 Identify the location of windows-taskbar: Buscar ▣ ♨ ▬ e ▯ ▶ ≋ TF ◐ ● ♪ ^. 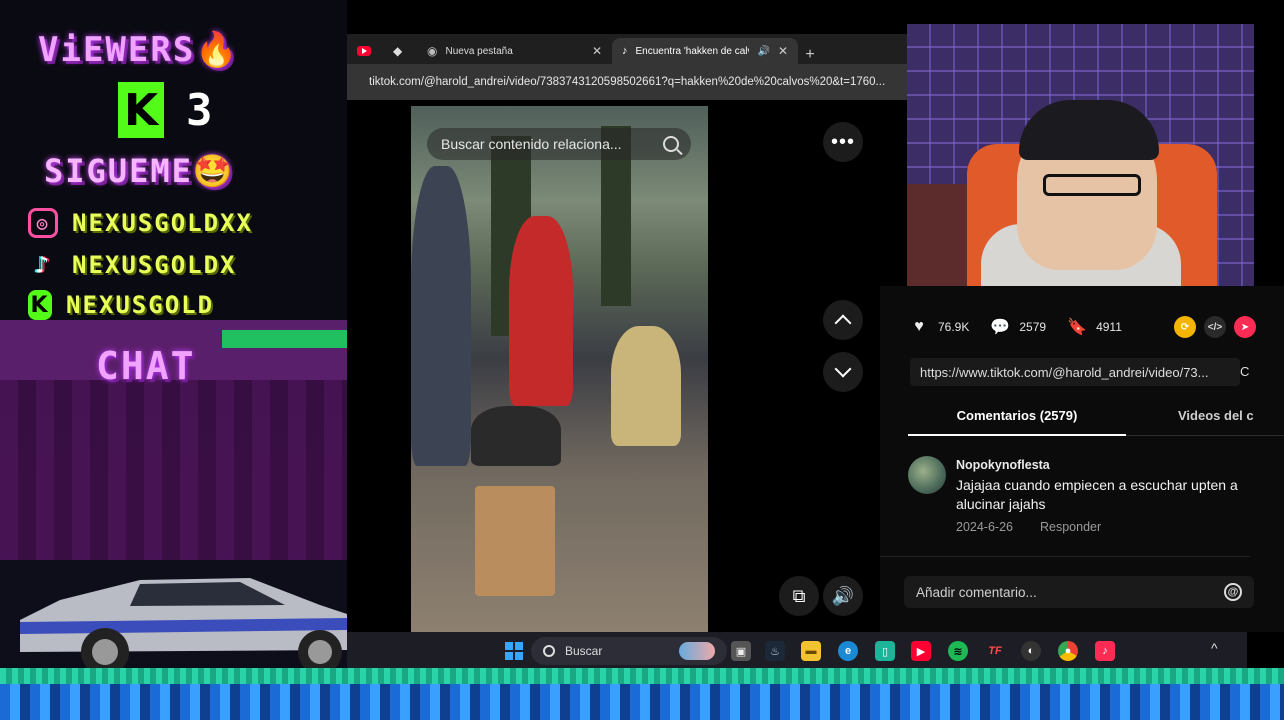
(797, 651).